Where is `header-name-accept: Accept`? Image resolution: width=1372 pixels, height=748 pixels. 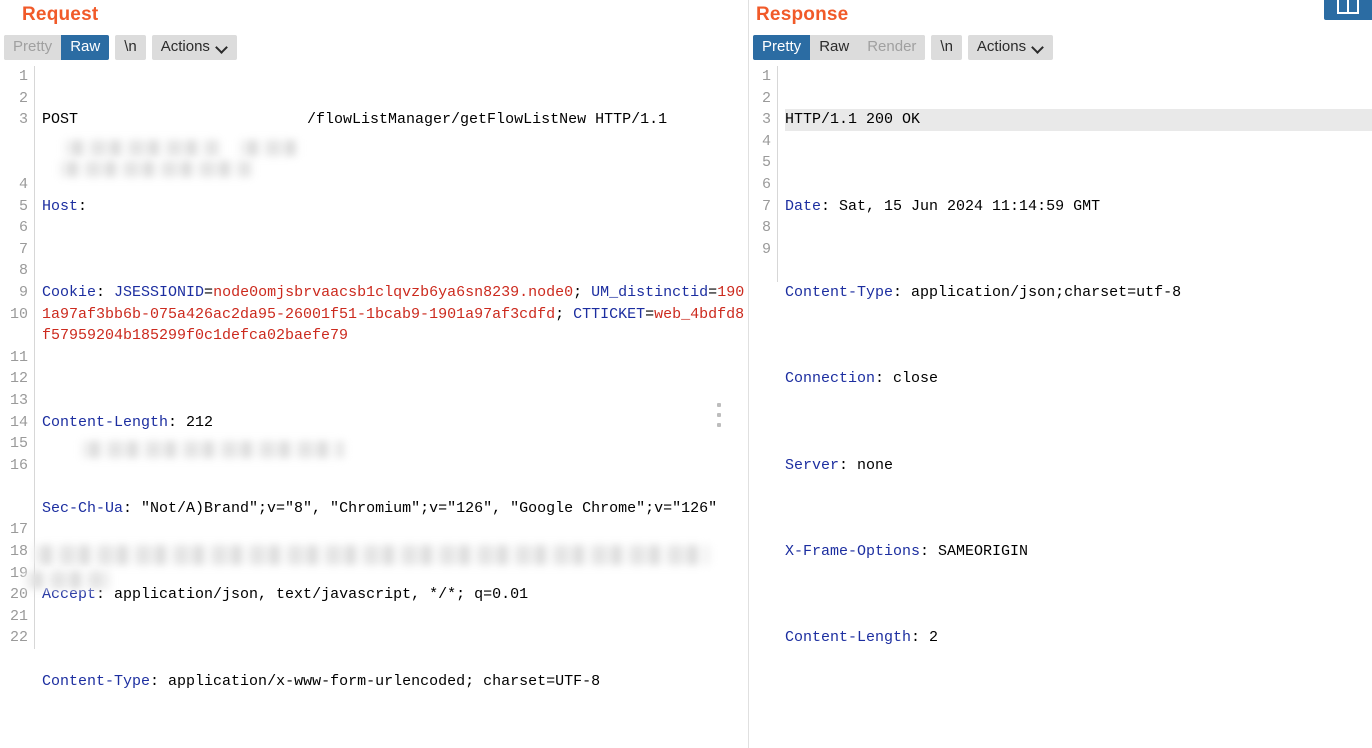 header-name-accept: Accept is located at coordinates (69, 595).